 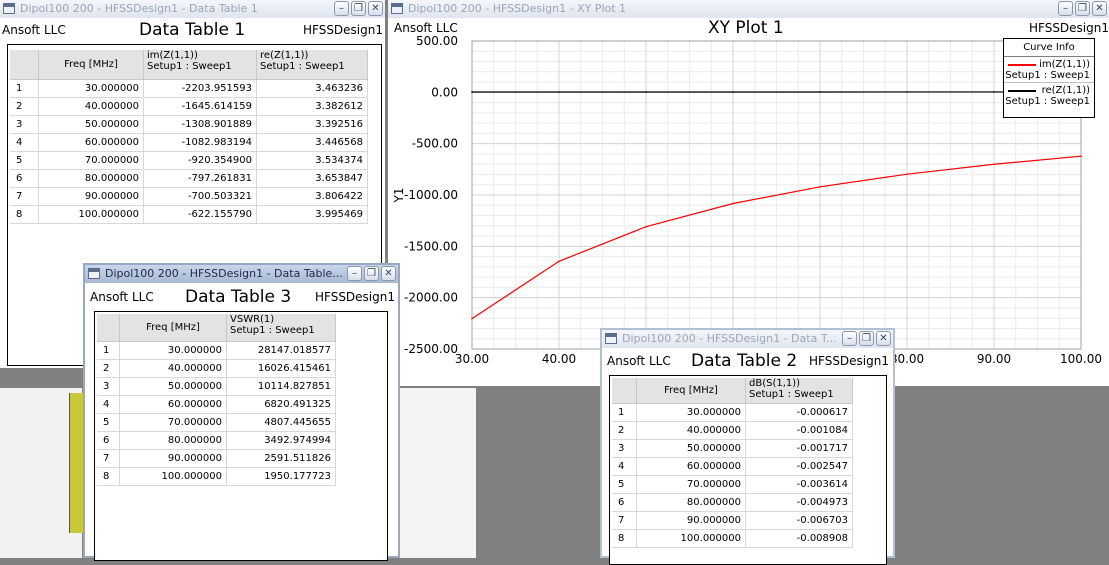 I want to click on table-cell: -0.004973, so click(x=799, y=502).